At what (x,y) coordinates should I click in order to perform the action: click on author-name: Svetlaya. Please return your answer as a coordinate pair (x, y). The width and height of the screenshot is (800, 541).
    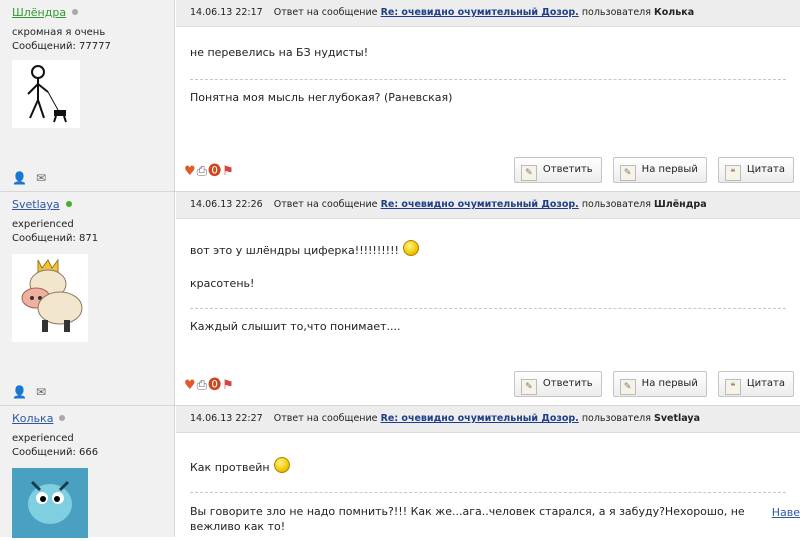
    Looking at the image, I should click on (36, 204).